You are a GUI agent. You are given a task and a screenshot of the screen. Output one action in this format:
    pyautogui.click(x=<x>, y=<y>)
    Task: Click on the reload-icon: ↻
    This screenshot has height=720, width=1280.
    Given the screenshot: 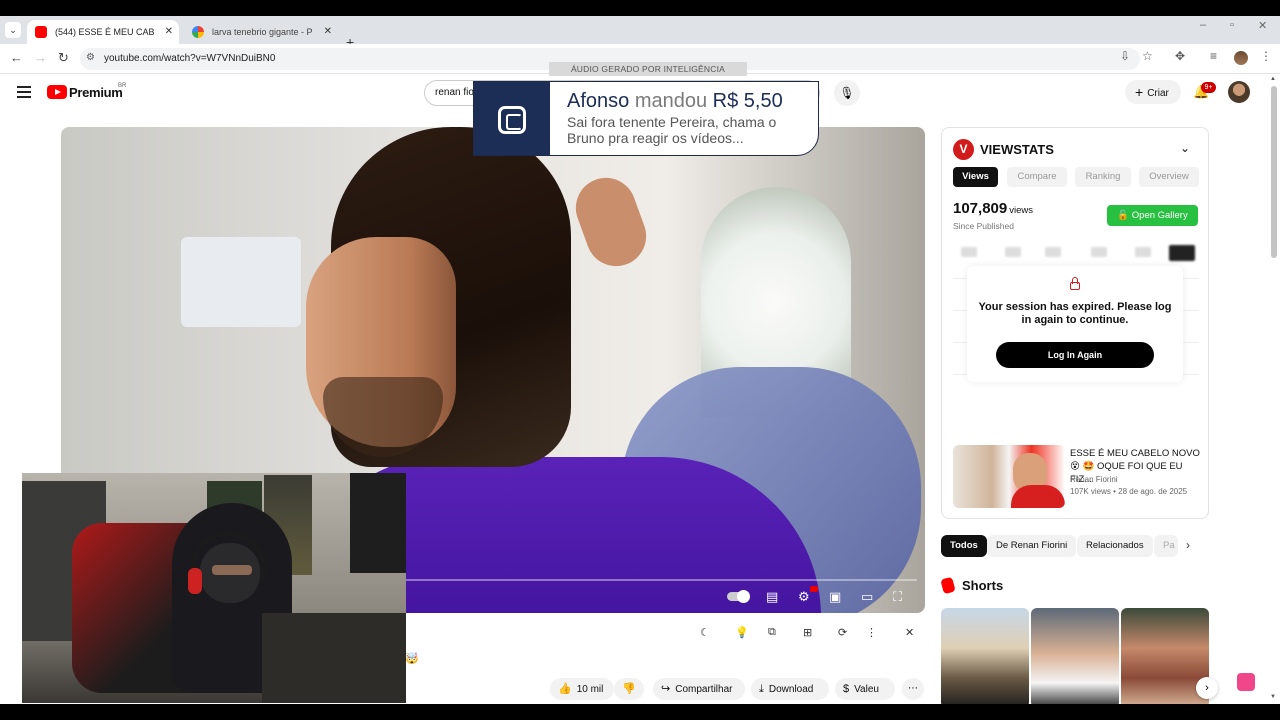 What is the action you would take?
    pyautogui.click(x=63, y=58)
    